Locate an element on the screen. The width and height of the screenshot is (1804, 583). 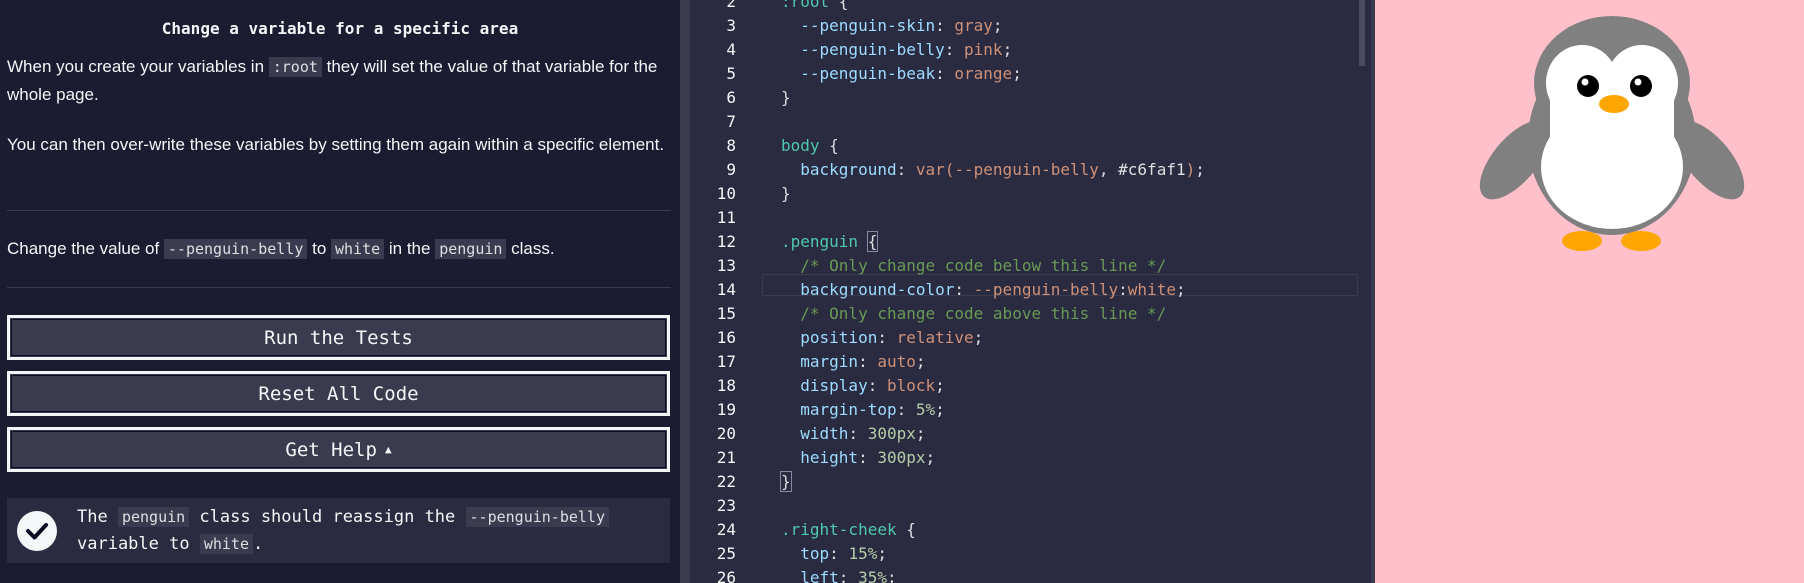
code-token: margin-top is located at coordinates (848, 409).